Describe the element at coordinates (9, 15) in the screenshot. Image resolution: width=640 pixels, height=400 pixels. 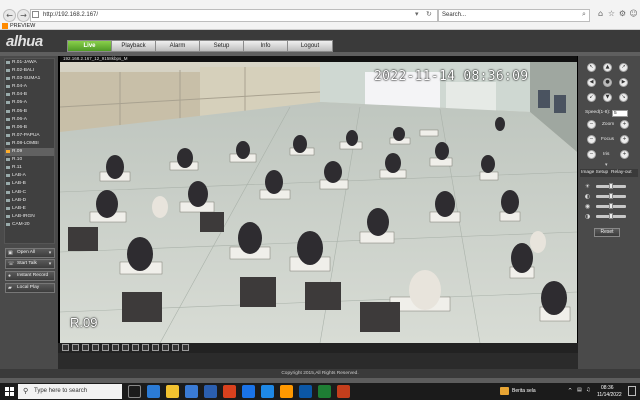
I see `back-arrow-icon: ←` at that location.